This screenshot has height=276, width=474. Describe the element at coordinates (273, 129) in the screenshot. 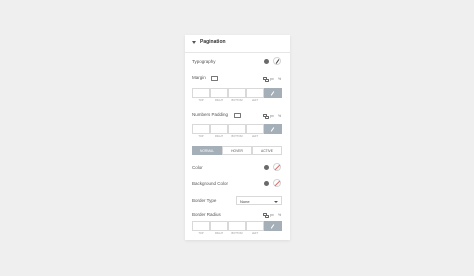

I see `padding-link-values-button` at that location.